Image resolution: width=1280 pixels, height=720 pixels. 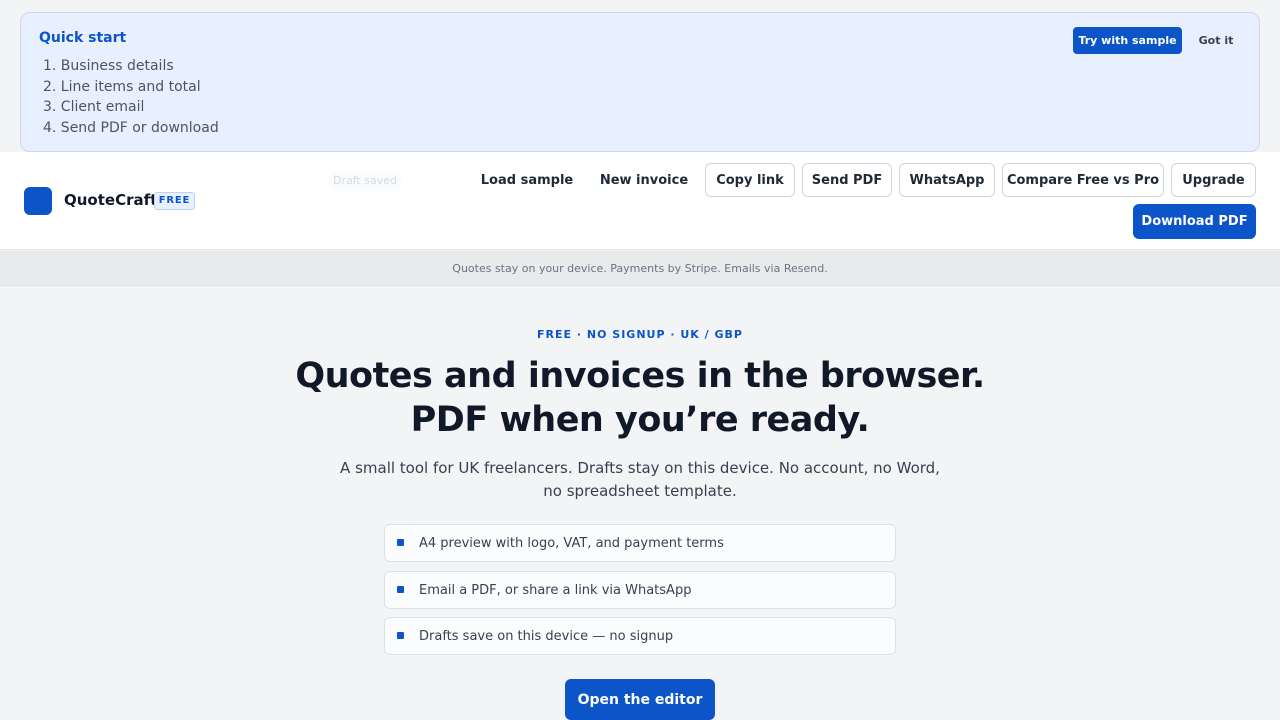 What do you see at coordinates (640, 334) in the screenshot?
I see `hero-eyebrow: FREE · NO SIGNUP · UK / GBP` at bounding box center [640, 334].